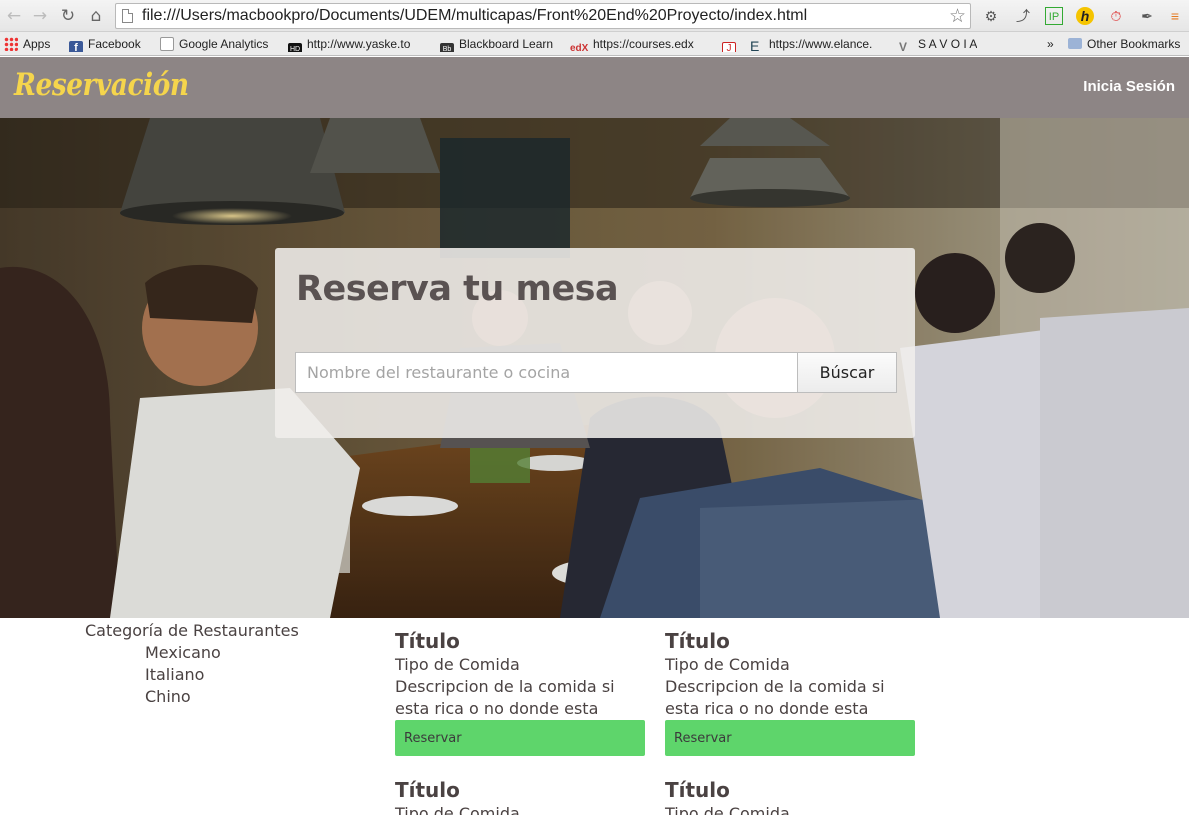  Describe the element at coordinates (222, 675) in the screenshot. I see `category-italiano: Italiano` at that location.